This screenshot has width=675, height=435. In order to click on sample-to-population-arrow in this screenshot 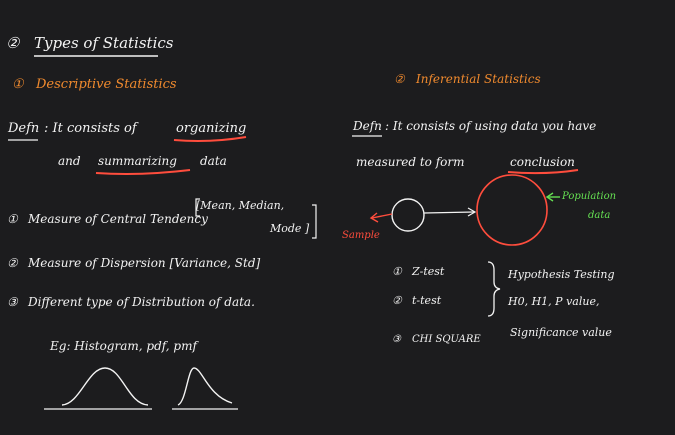, I will do `click(449, 212)`.